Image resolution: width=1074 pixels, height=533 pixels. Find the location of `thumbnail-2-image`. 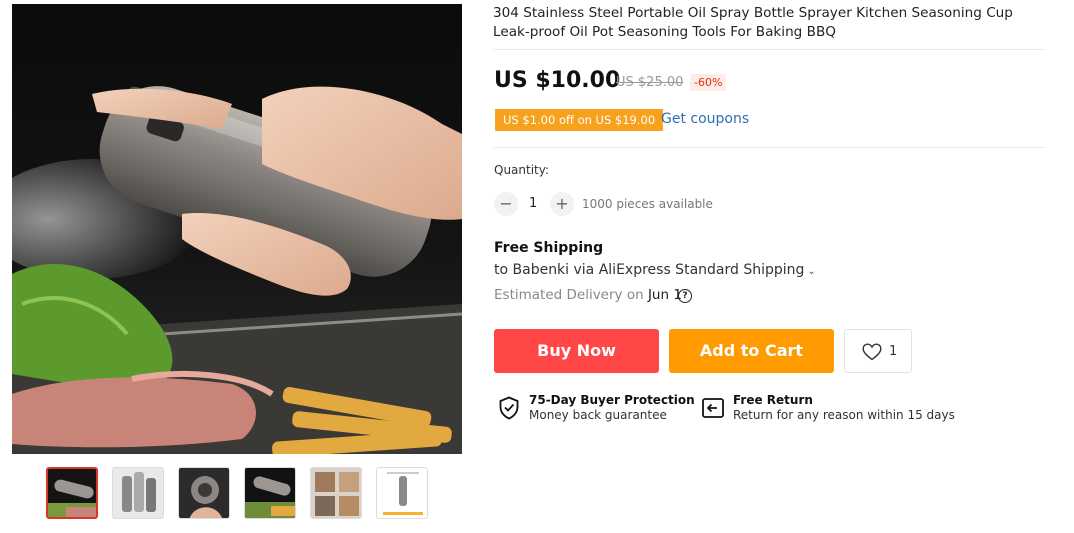

thumbnail-2-image is located at coordinates (138, 493).